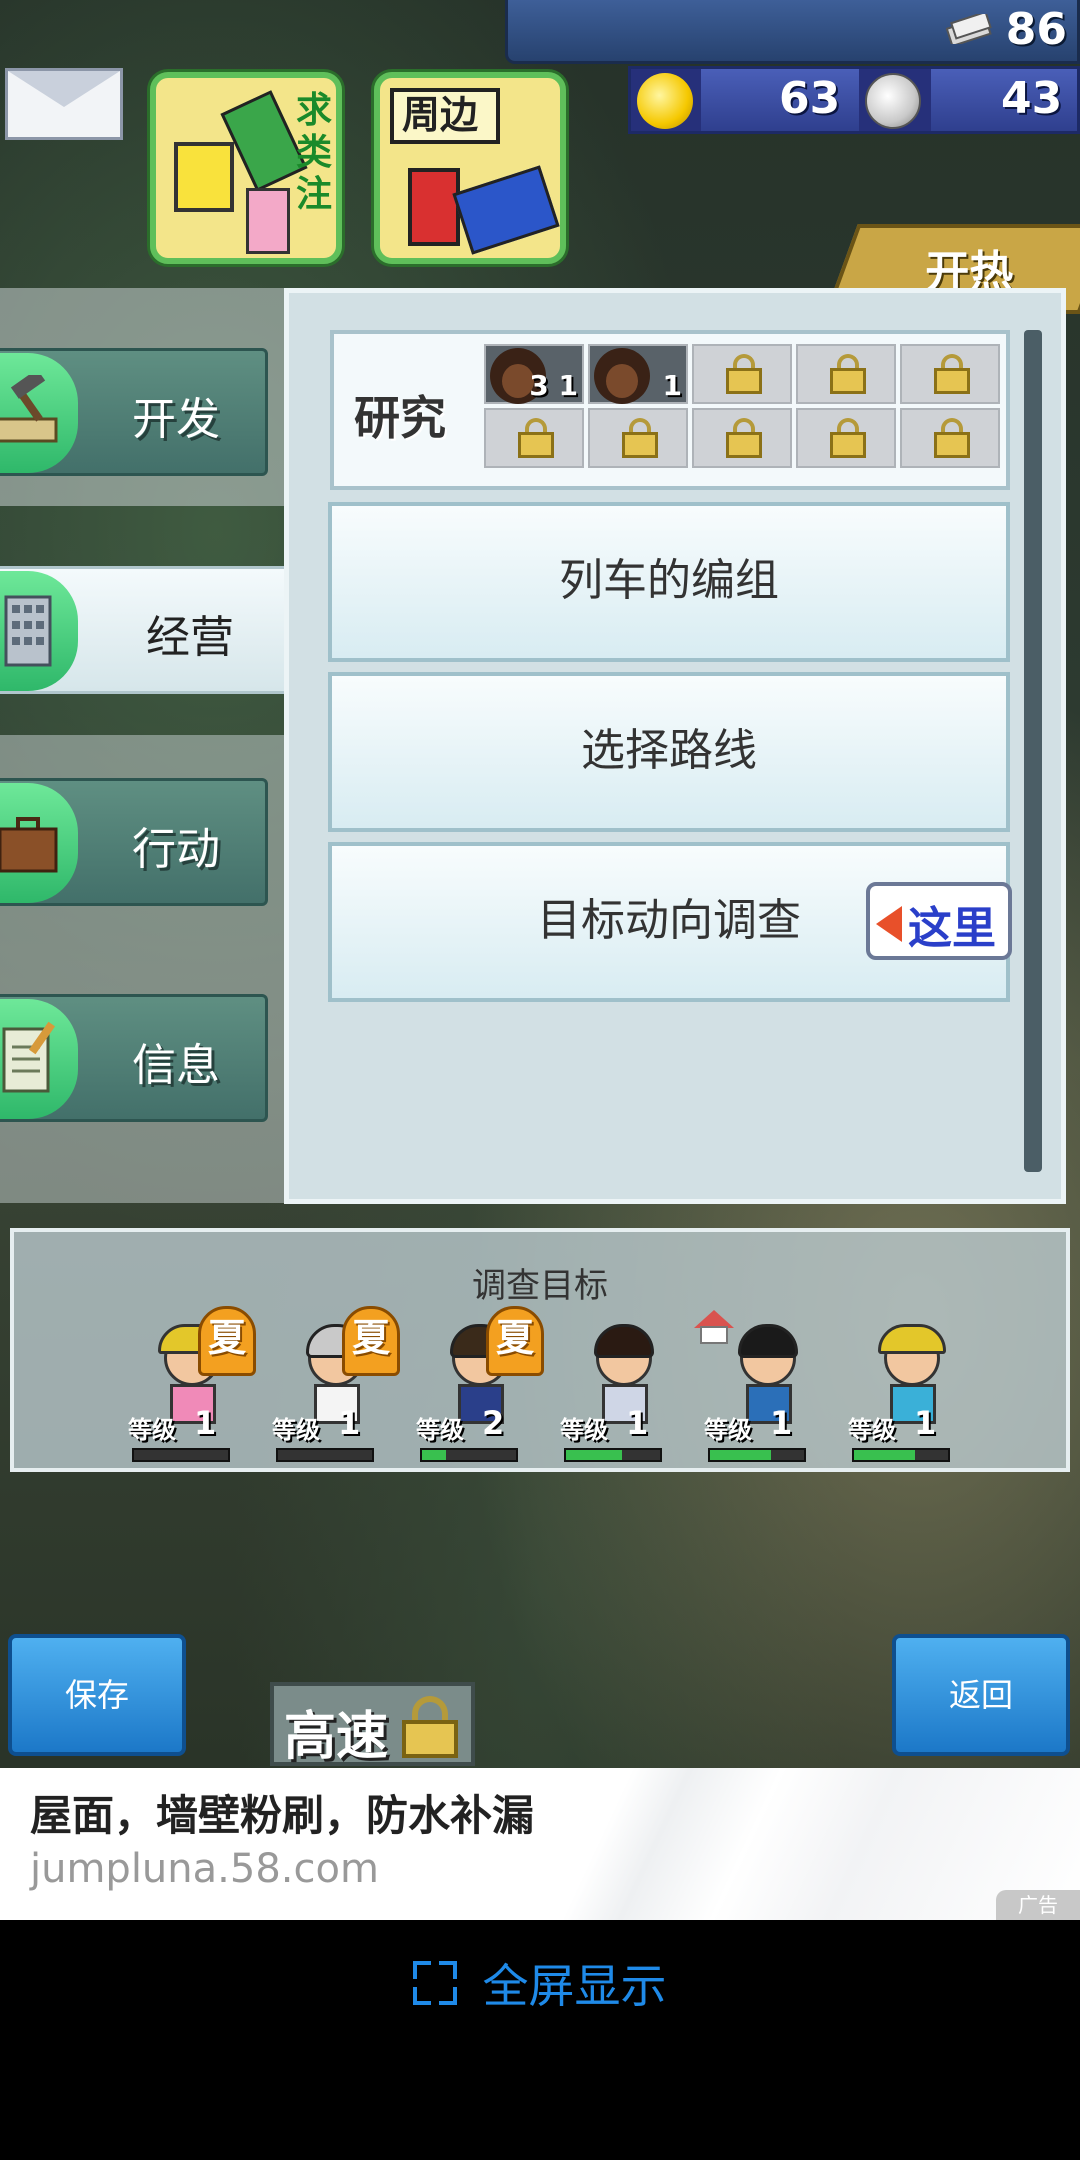  I want to click on coin-value: 43, so click(1032, 98).